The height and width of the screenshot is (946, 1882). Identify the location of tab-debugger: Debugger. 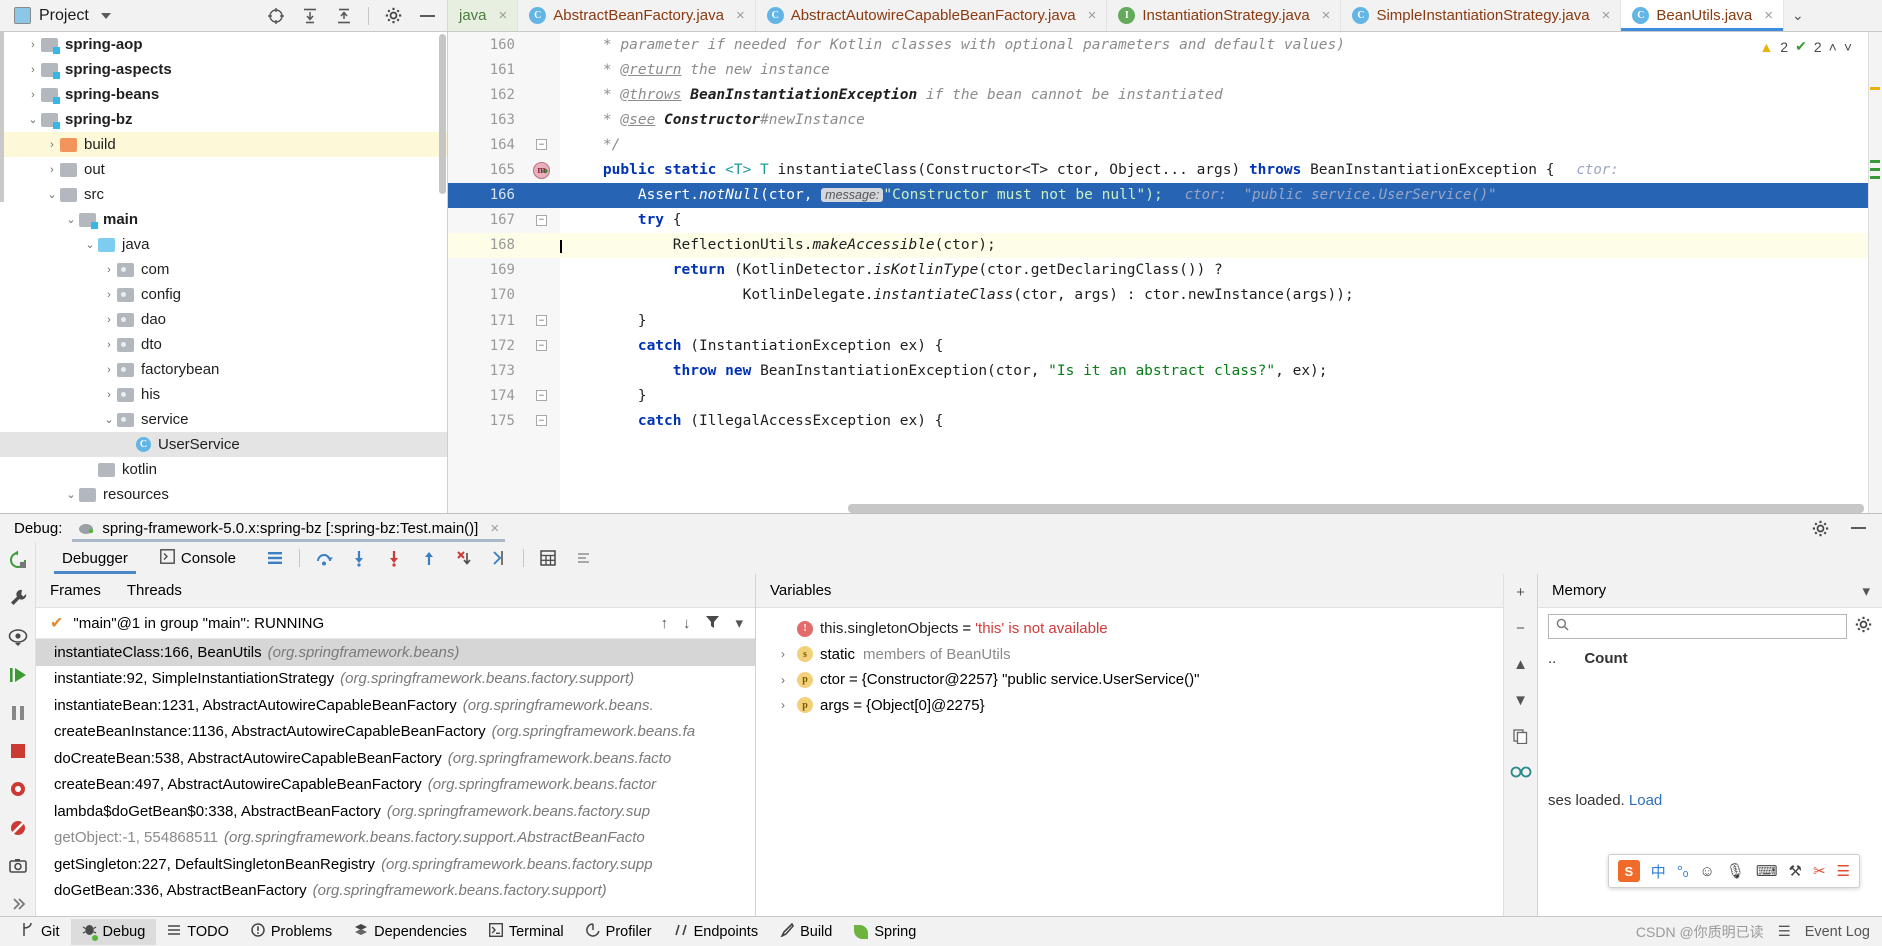
(95, 558).